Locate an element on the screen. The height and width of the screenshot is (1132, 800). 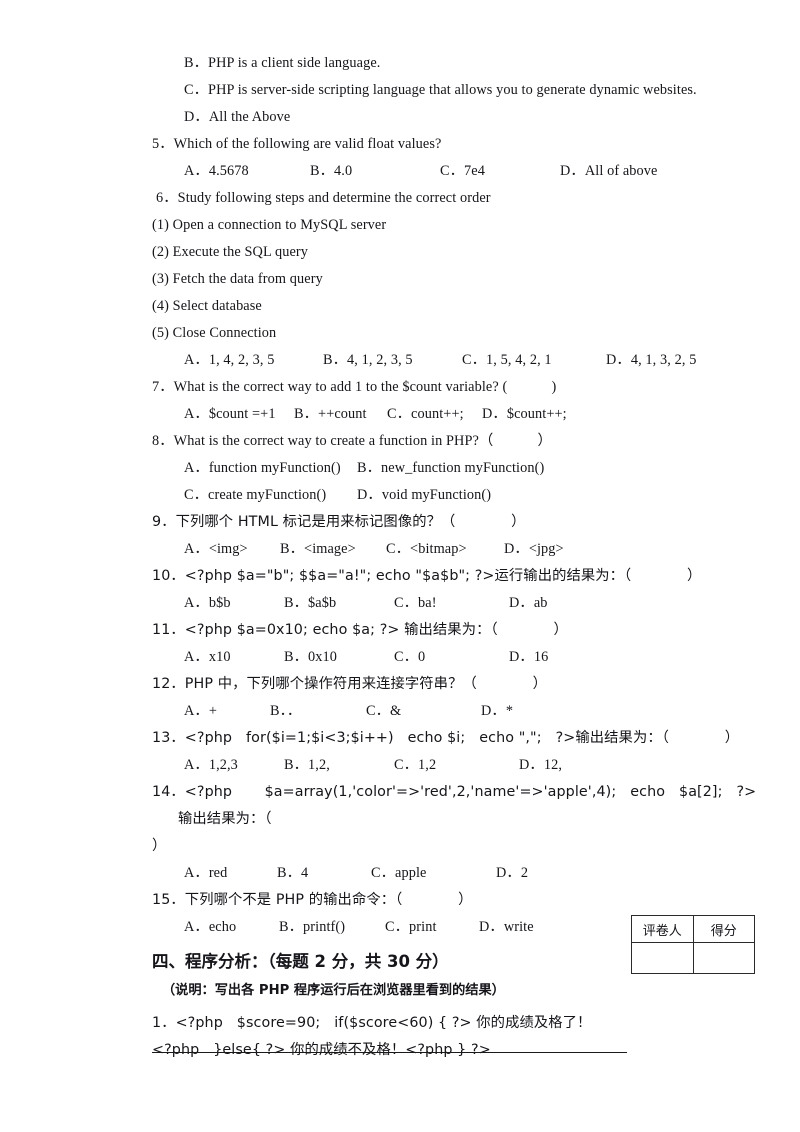
question-number: 12． is located at coordinates (168, 684).